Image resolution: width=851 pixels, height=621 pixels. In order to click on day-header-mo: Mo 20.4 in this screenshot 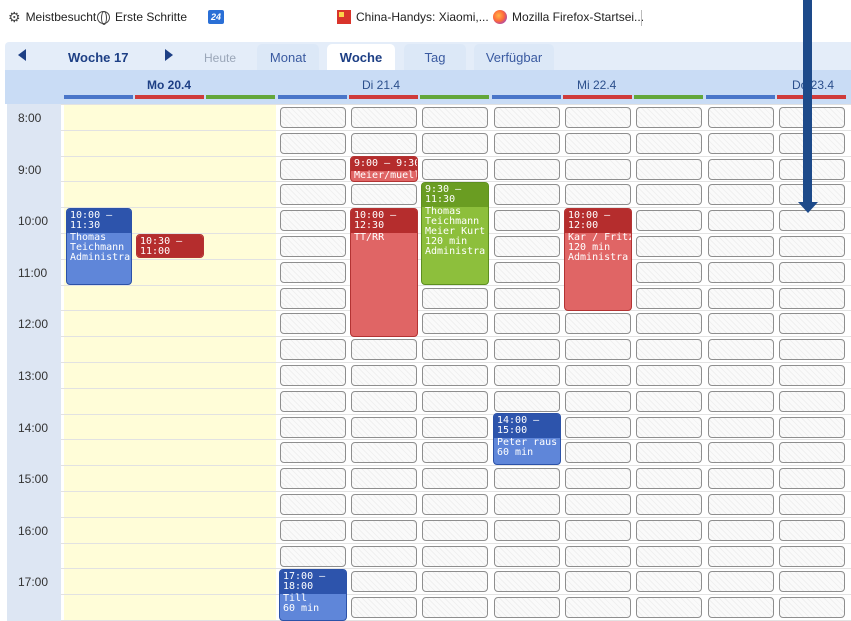, I will do `click(169, 85)`.